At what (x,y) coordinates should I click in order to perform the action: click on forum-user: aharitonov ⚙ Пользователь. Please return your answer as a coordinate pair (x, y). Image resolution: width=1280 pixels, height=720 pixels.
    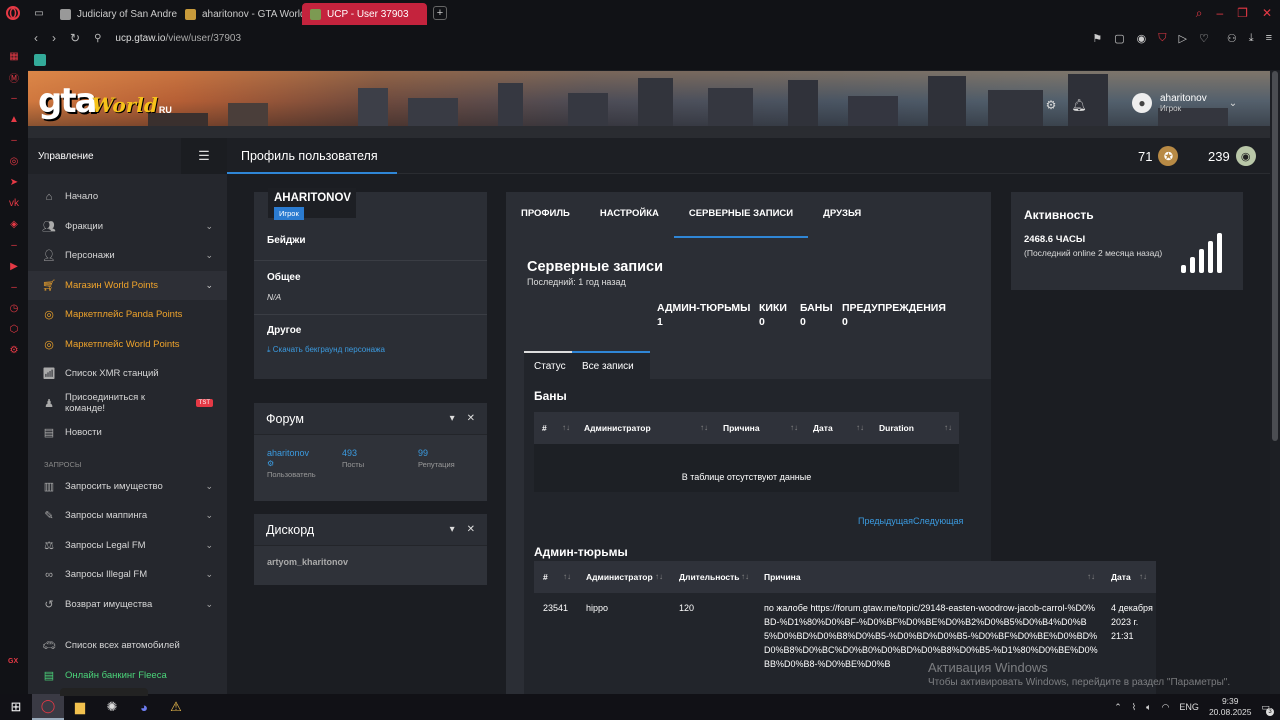
    Looking at the image, I should click on (291, 463).